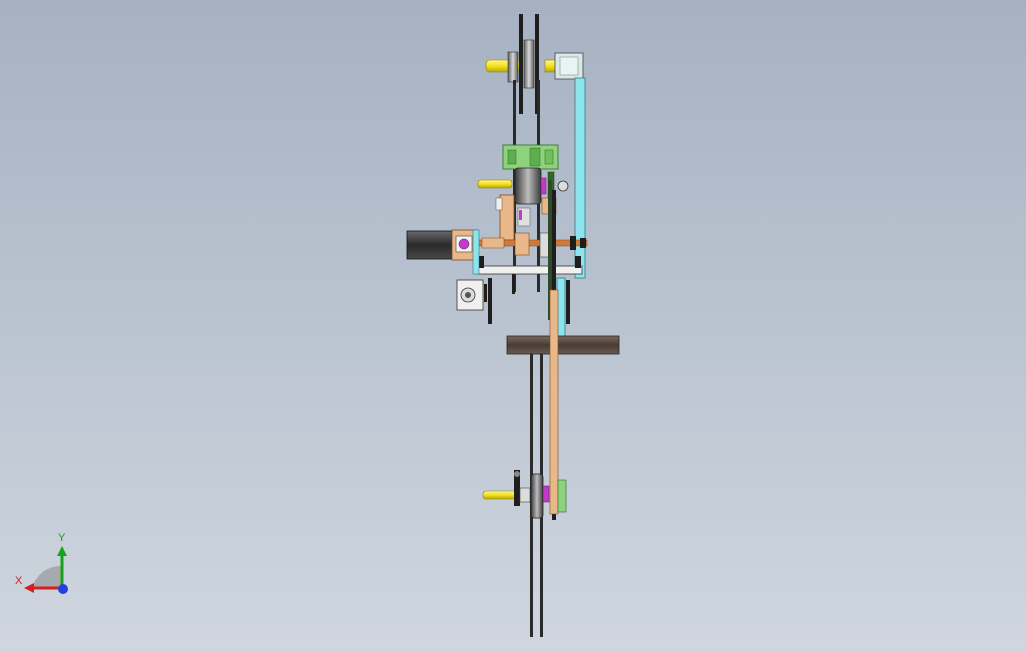 The height and width of the screenshot is (652, 1026). Describe the element at coordinates (19, 581) in the screenshot. I see `x-axis-label: X` at that location.